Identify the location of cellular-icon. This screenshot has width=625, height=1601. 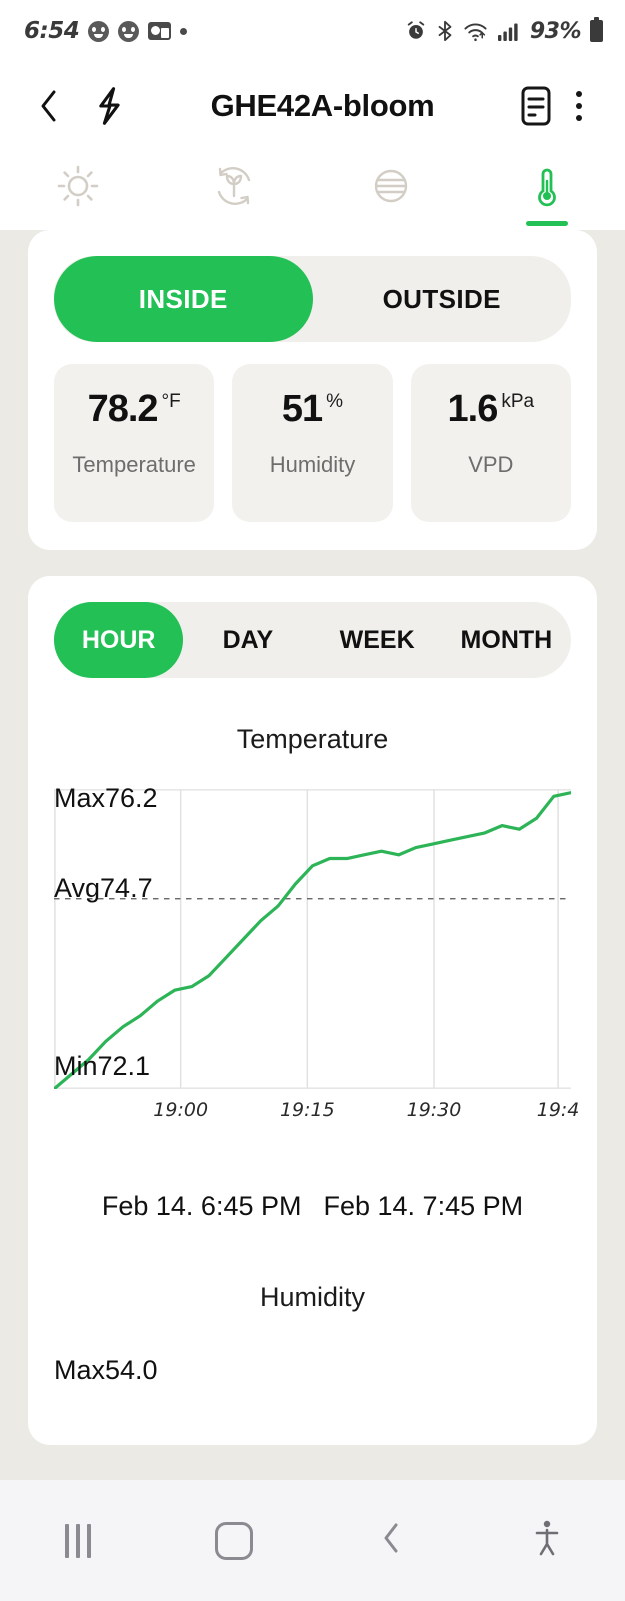
(509, 31).